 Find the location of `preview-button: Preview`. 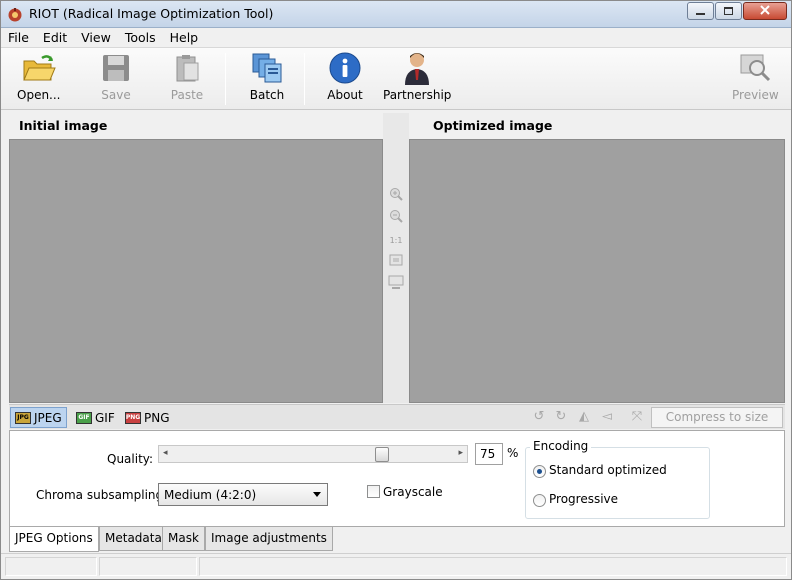

preview-button: Preview is located at coordinates (755, 79).